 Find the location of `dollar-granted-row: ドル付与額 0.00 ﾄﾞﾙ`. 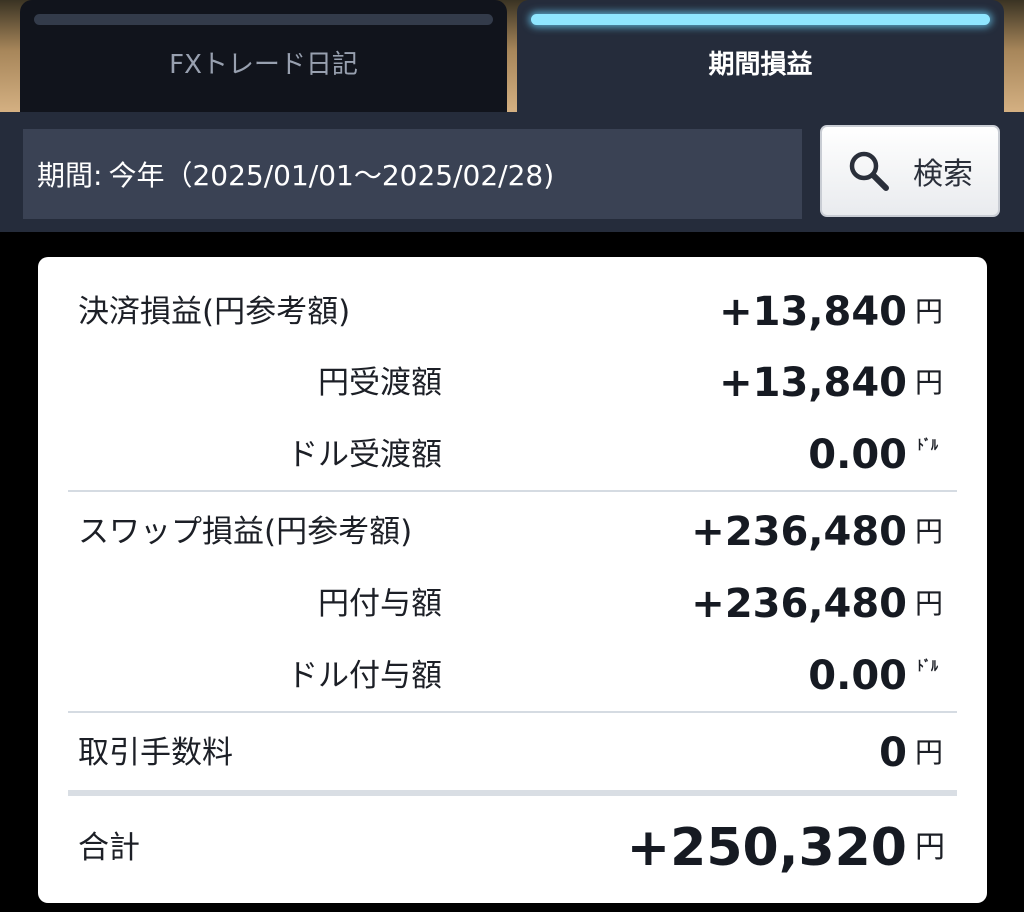

dollar-granted-row: ドル付与額 0.00 ﾄﾞﾙ is located at coordinates (512, 676).